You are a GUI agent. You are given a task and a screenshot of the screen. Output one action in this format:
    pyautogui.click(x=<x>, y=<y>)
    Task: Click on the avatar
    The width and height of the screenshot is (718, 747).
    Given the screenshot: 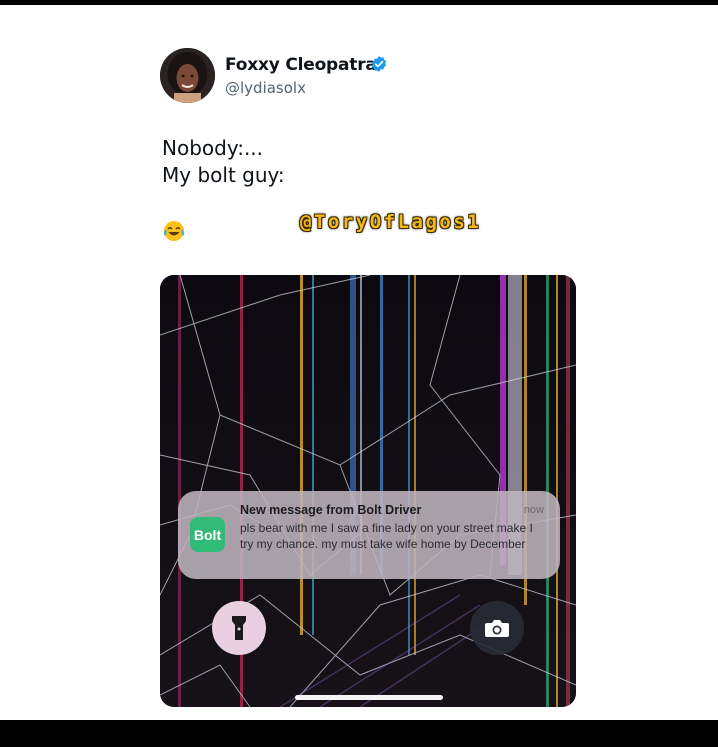 What is the action you would take?
    pyautogui.click(x=187, y=75)
    